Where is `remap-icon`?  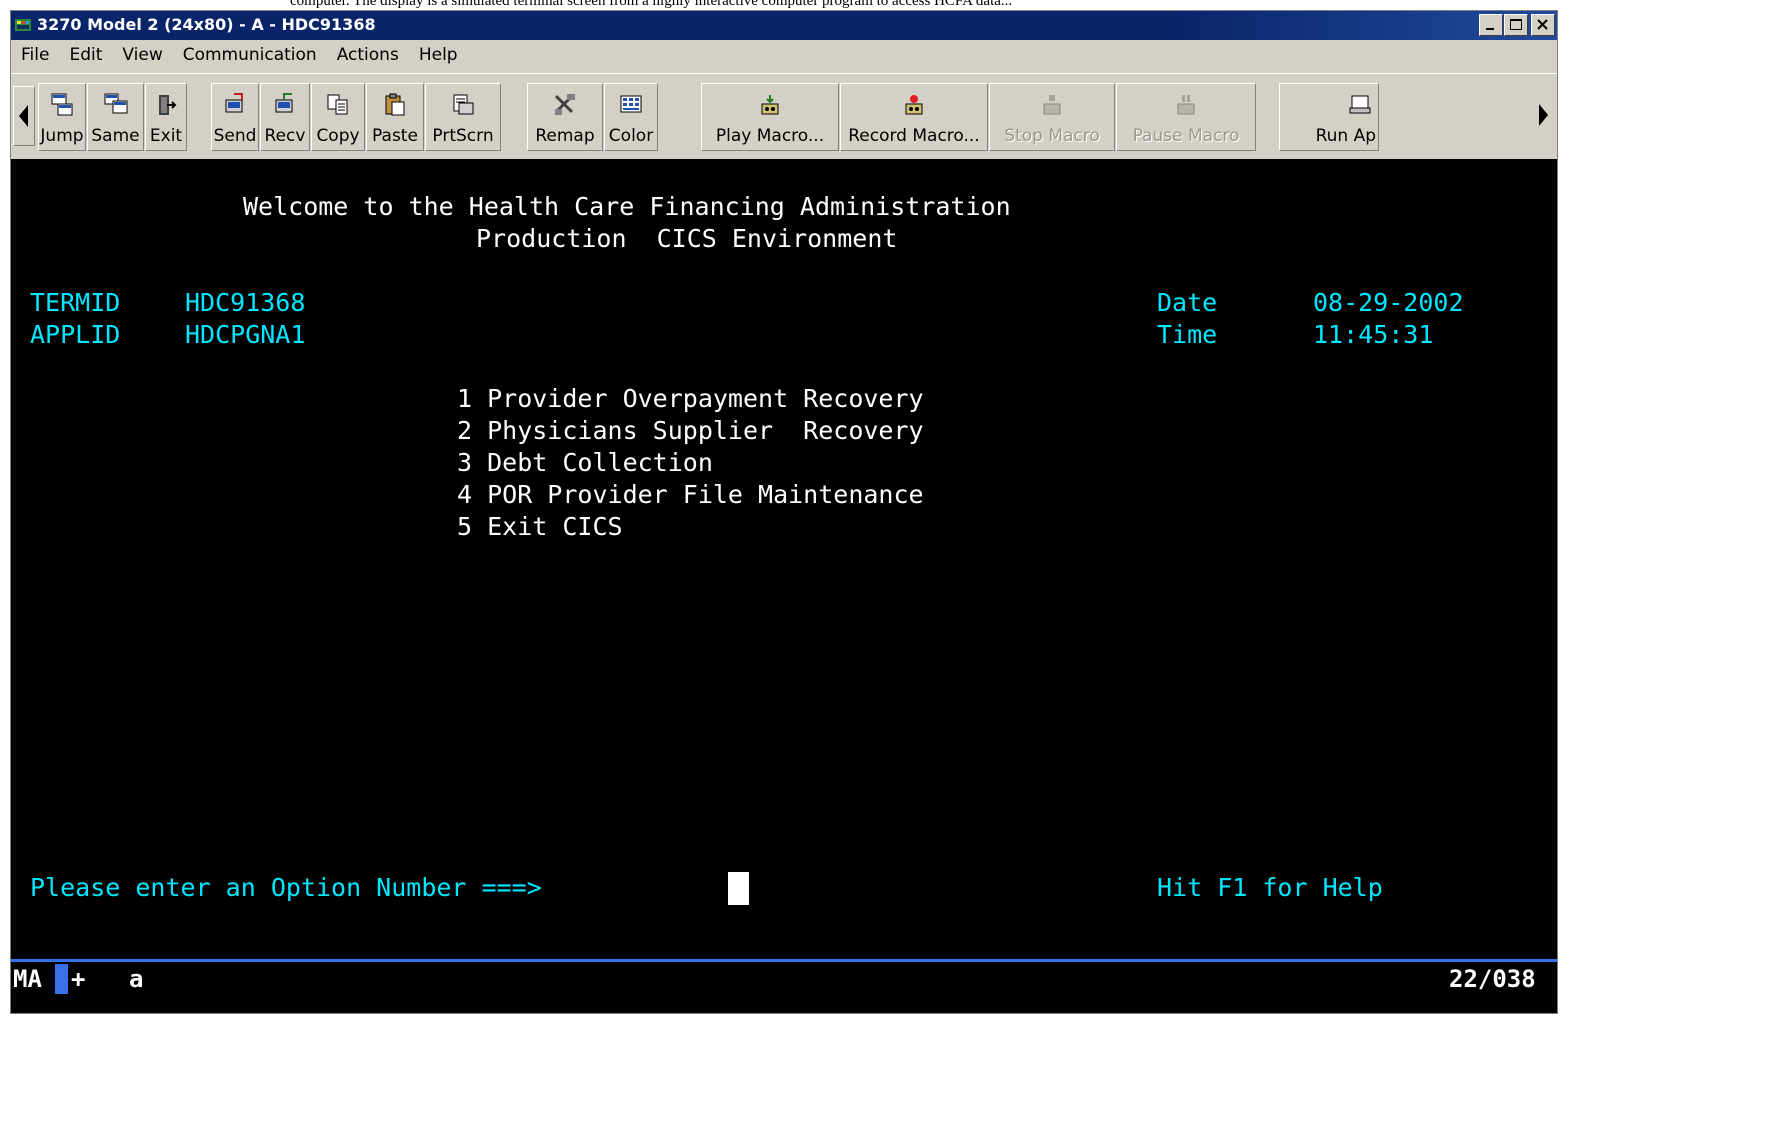
remap-icon is located at coordinates (564, 104).